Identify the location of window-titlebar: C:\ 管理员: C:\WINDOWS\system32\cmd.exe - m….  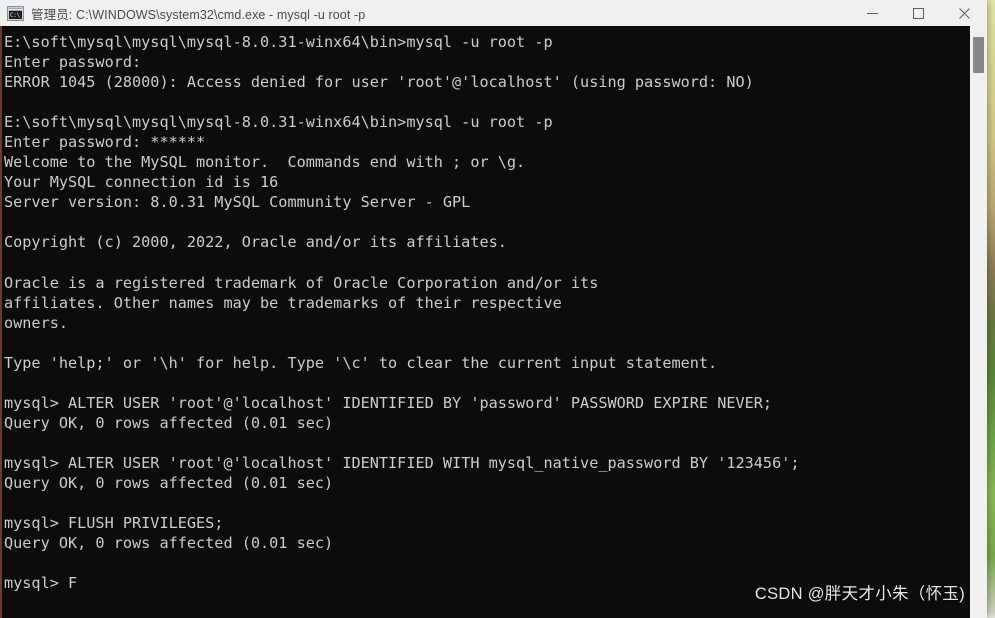
(493, 13).